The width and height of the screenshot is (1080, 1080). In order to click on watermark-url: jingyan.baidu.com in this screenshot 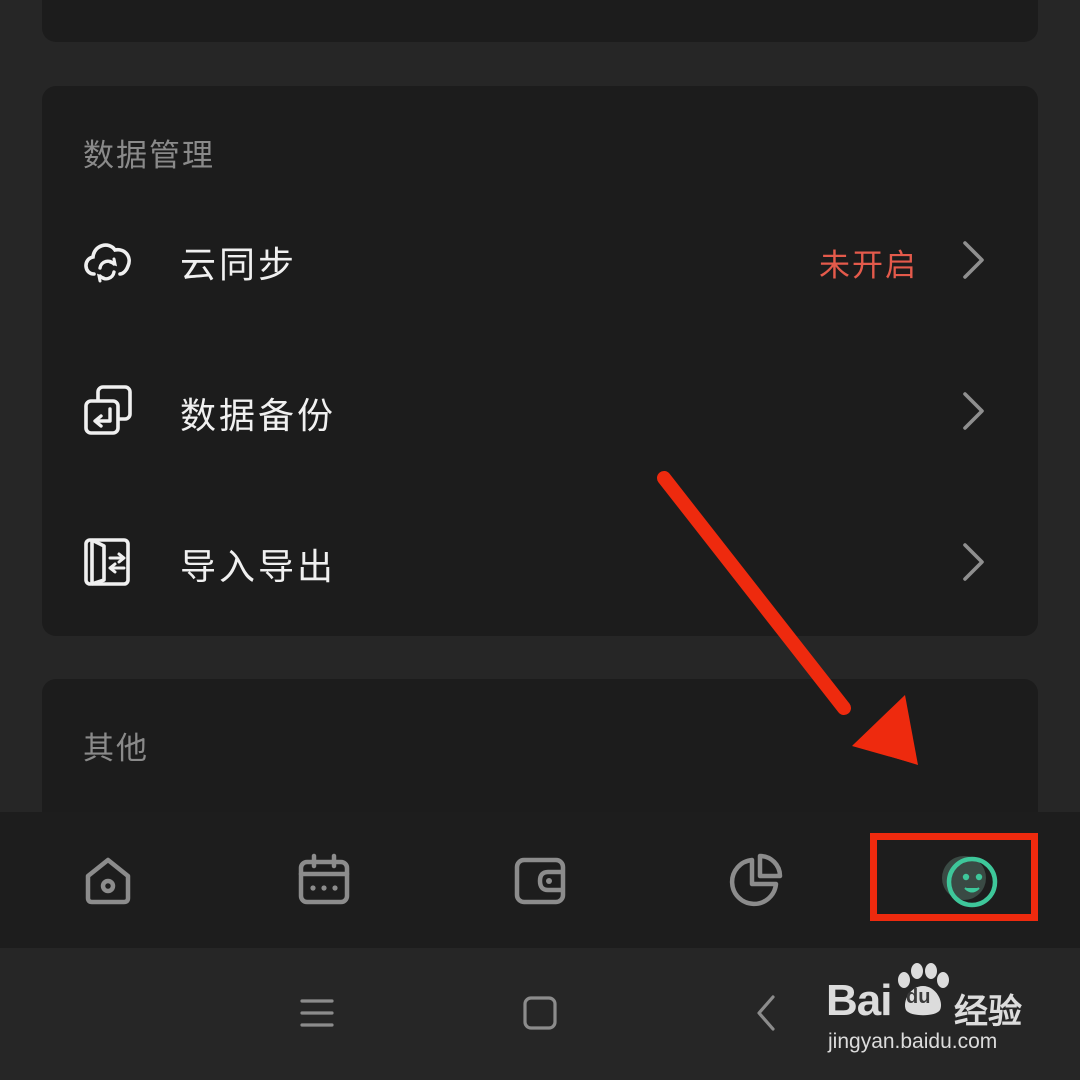, I will do `click(913, 1041)`.